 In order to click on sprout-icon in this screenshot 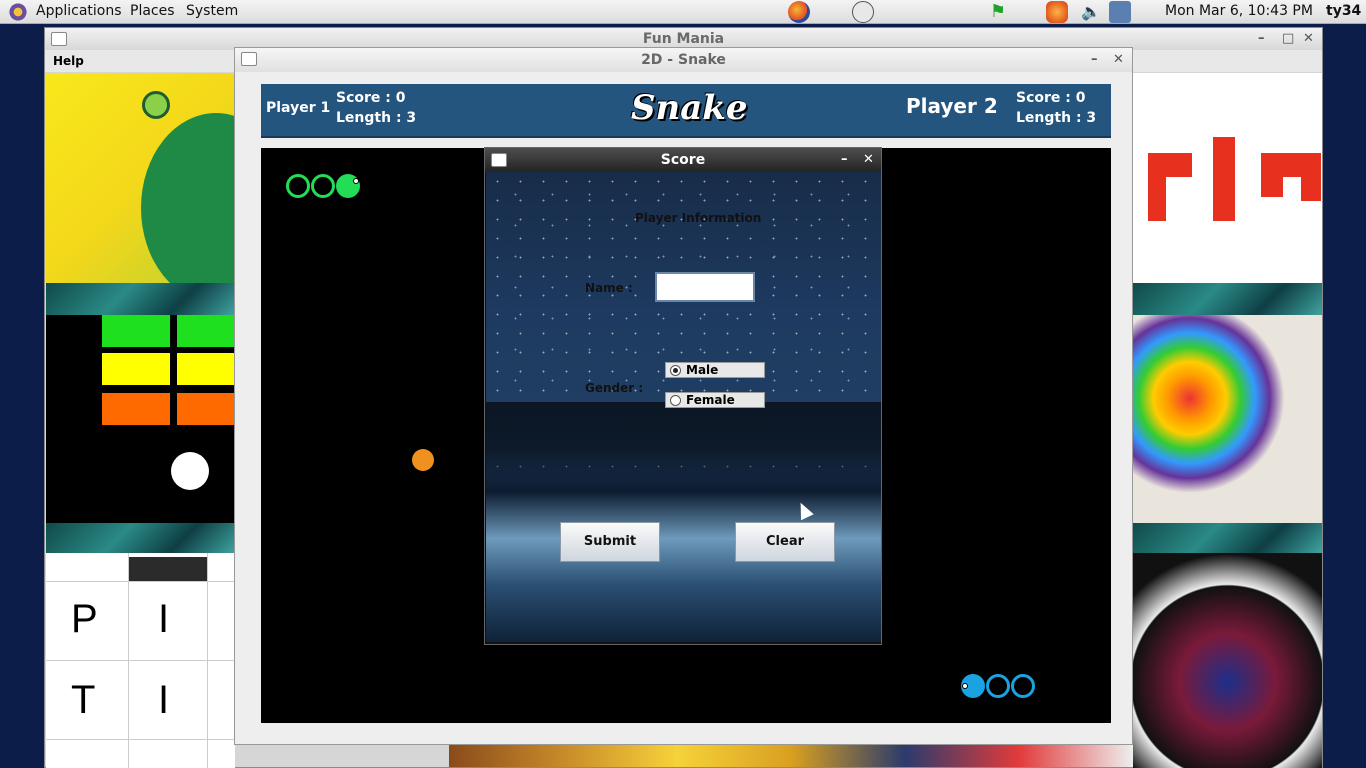, I will do `click(156, 105)`.